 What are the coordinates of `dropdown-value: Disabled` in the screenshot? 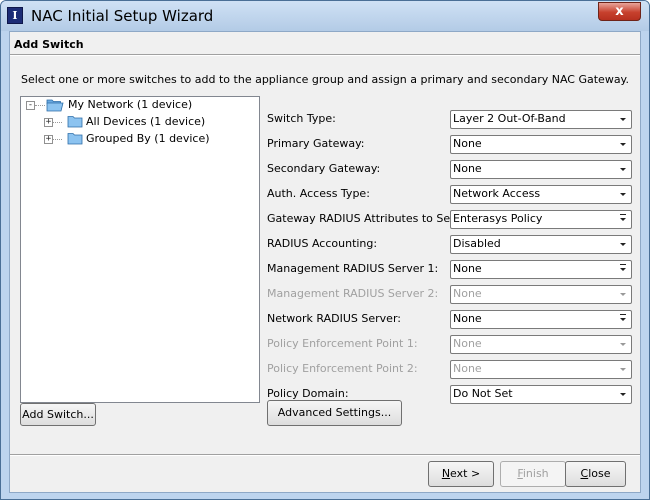 It's located at (477, 243).